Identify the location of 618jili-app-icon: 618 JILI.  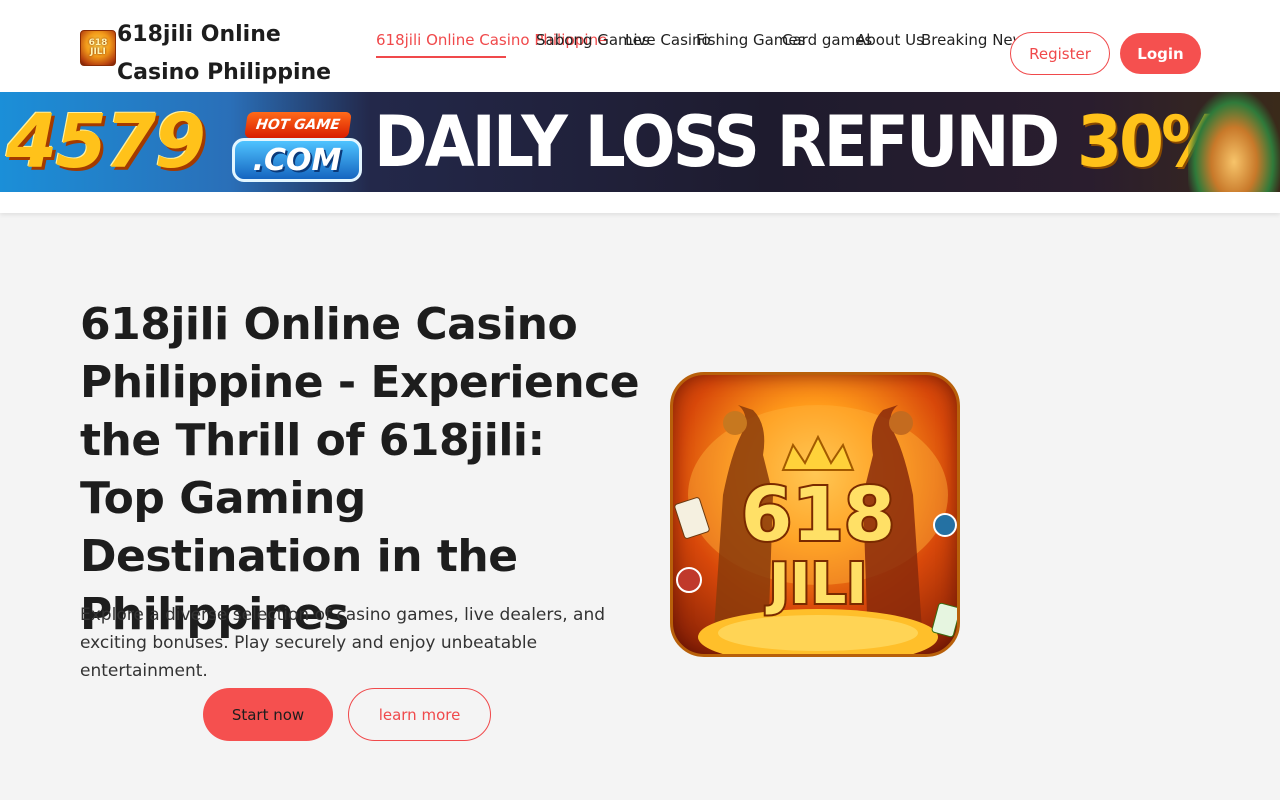
(815, 514).